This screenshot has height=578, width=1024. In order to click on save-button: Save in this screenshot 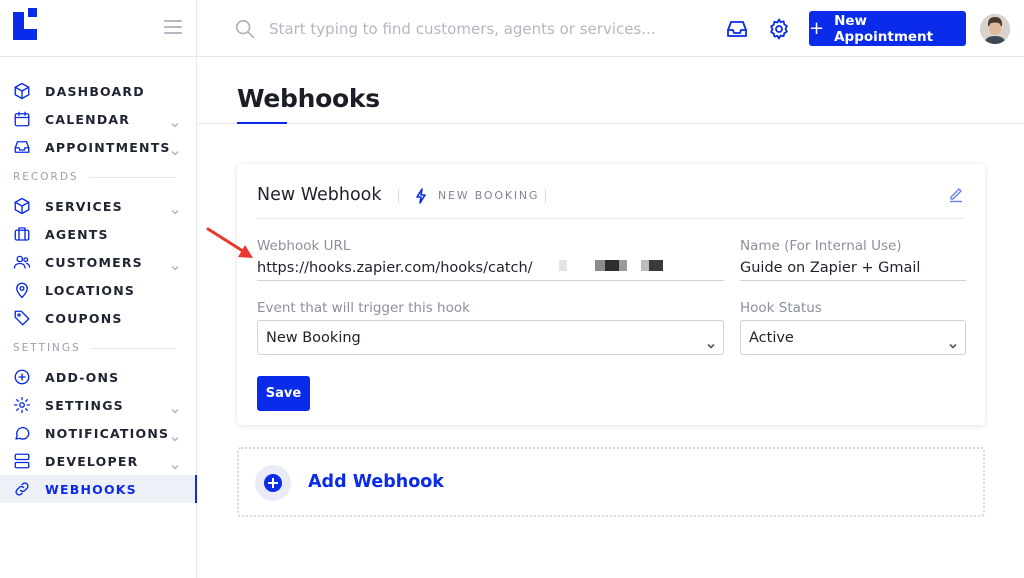, I will do `click(283, 393)`.